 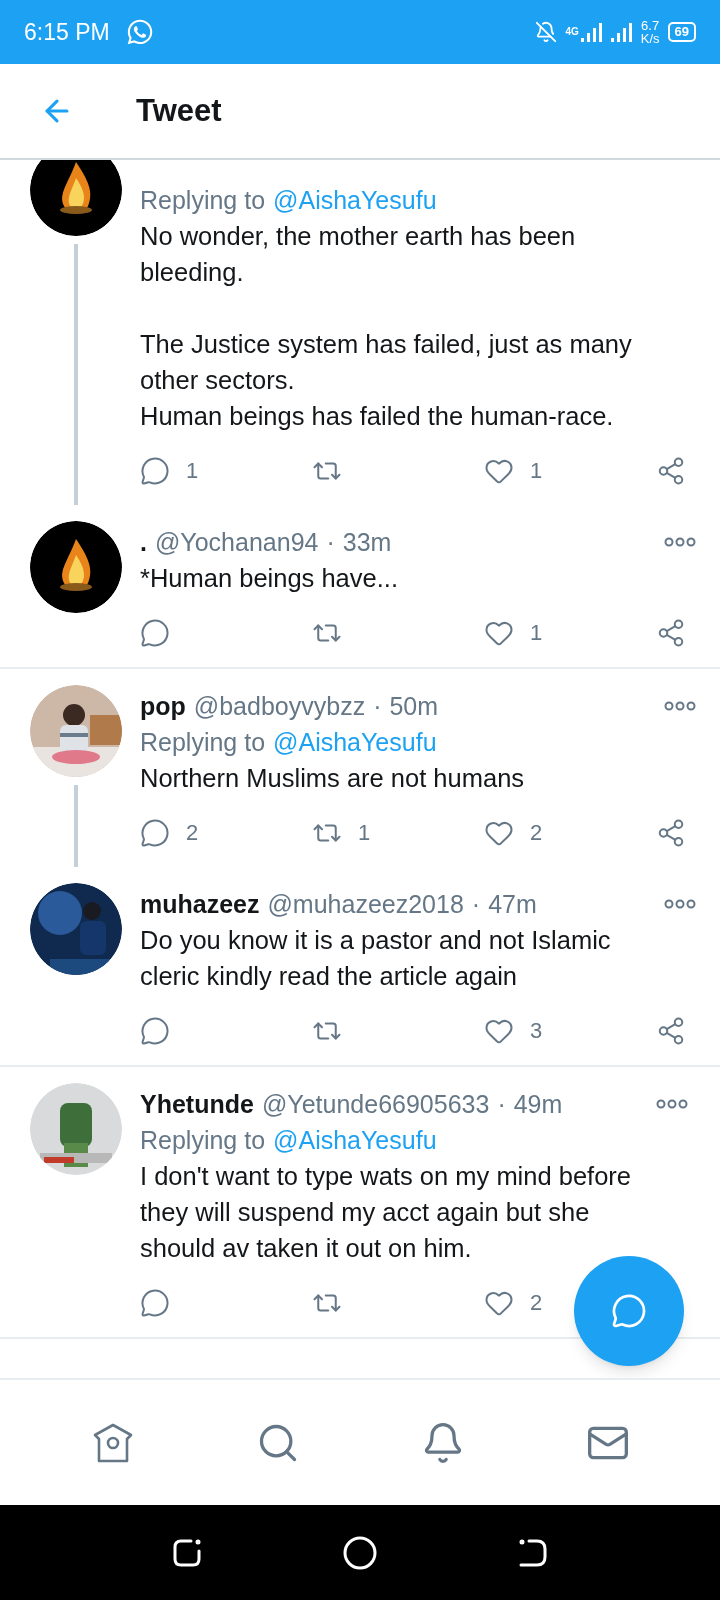 I want to click on bell-off-icon, so click(x=546, y=32).